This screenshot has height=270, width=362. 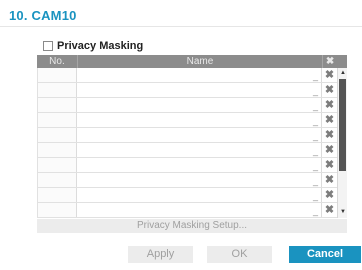 I want to click on column-header-no: No., so click(x=57, y=61).